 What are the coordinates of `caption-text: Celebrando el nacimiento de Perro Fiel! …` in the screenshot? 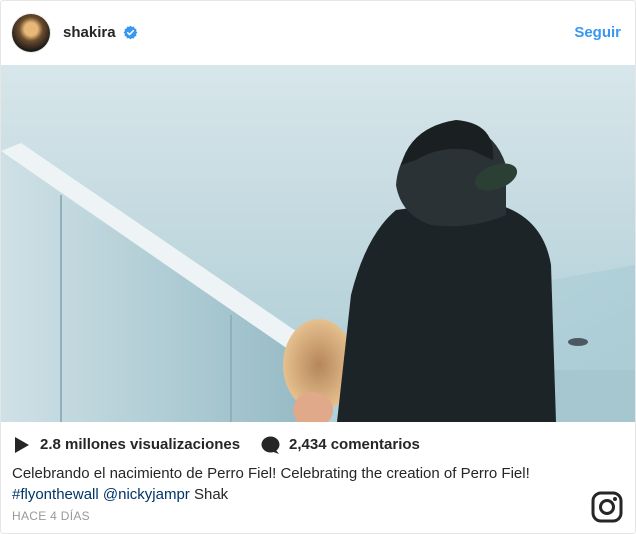 It's located at (271, 473).